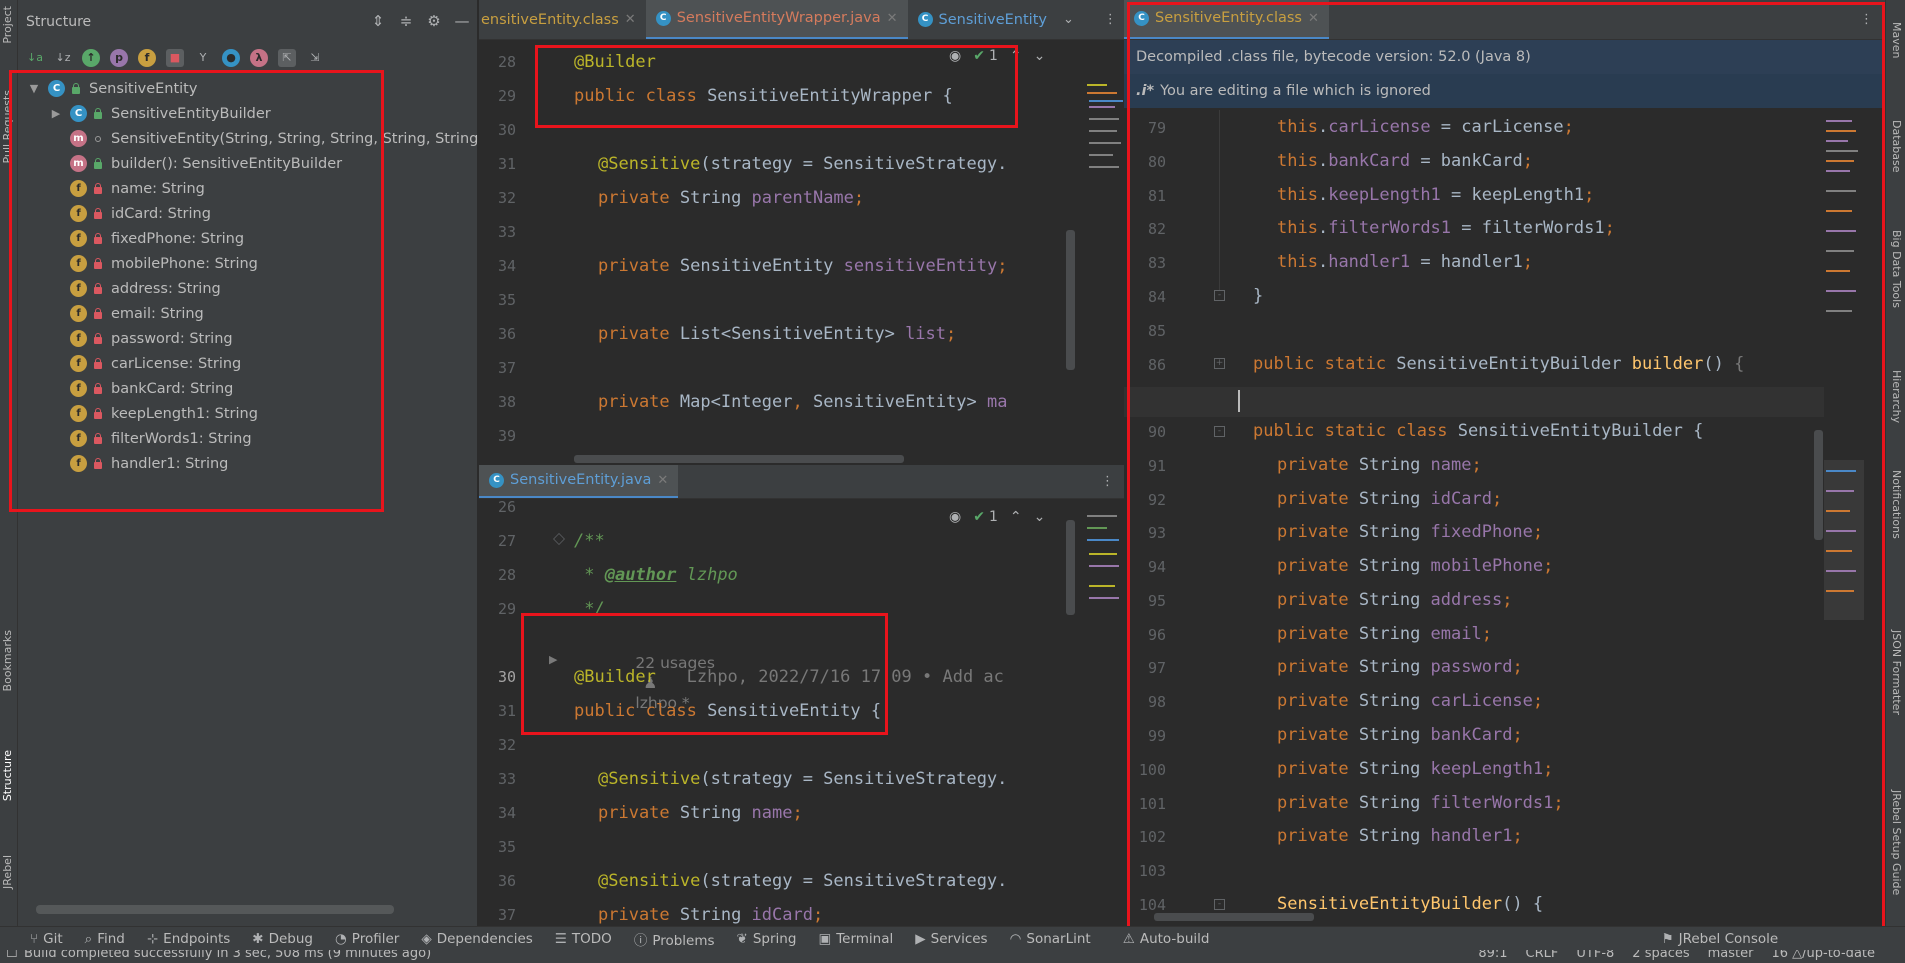 The width and height of the screenshot is (1905, 963). I want to click on inspection-widget: ◉ ✔ 1 ⌃ ⌄, so click(997, 517).